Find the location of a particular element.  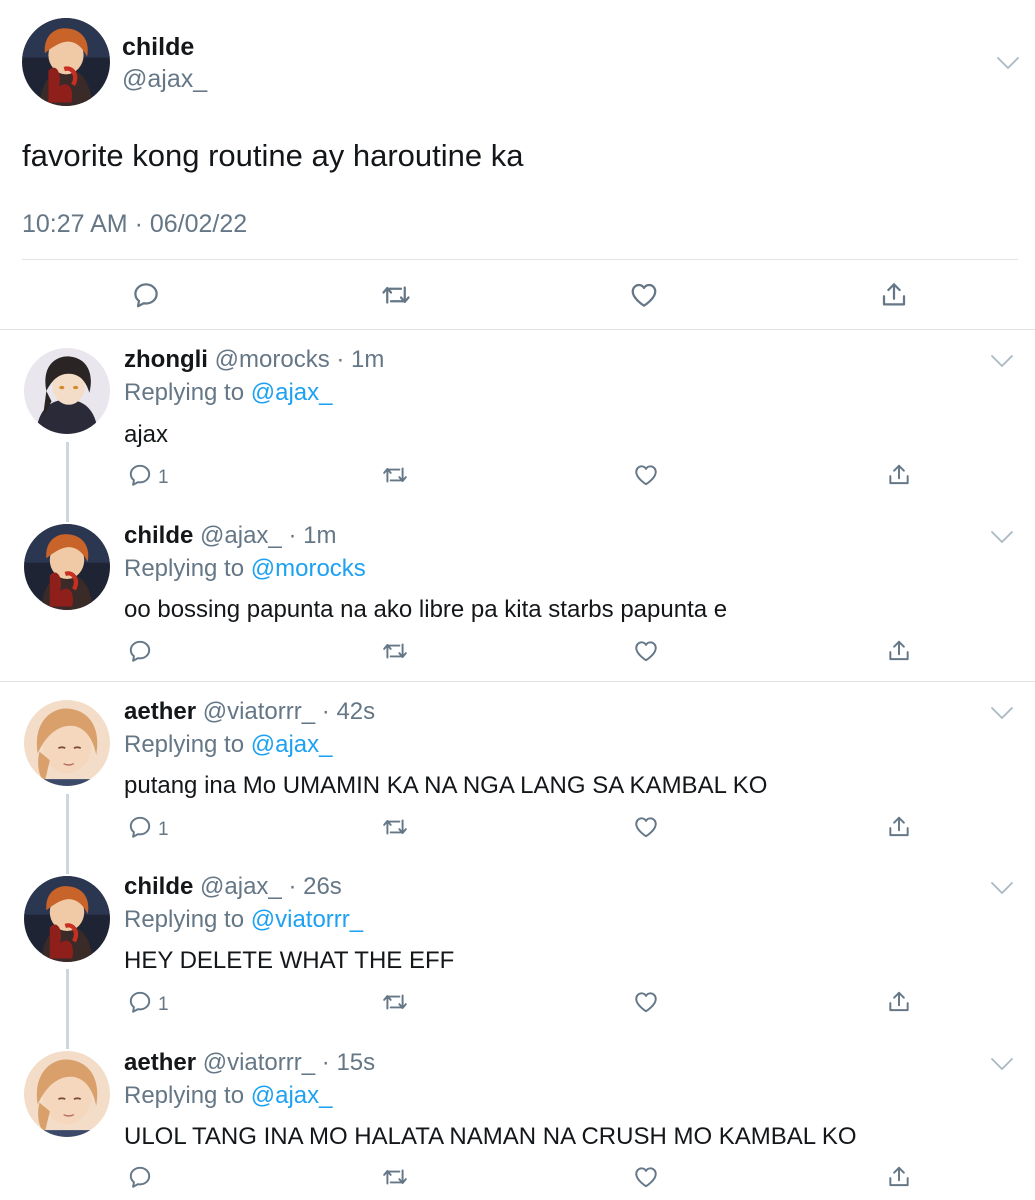

mention-link: @viatorrr_ is located at coordinates (307, 919).